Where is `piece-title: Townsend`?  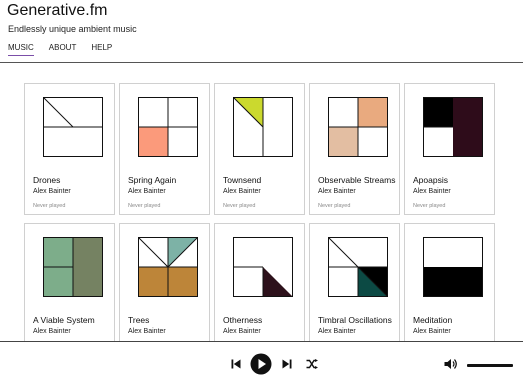
piece-title: Townsend is located at coordinates (242, 180).